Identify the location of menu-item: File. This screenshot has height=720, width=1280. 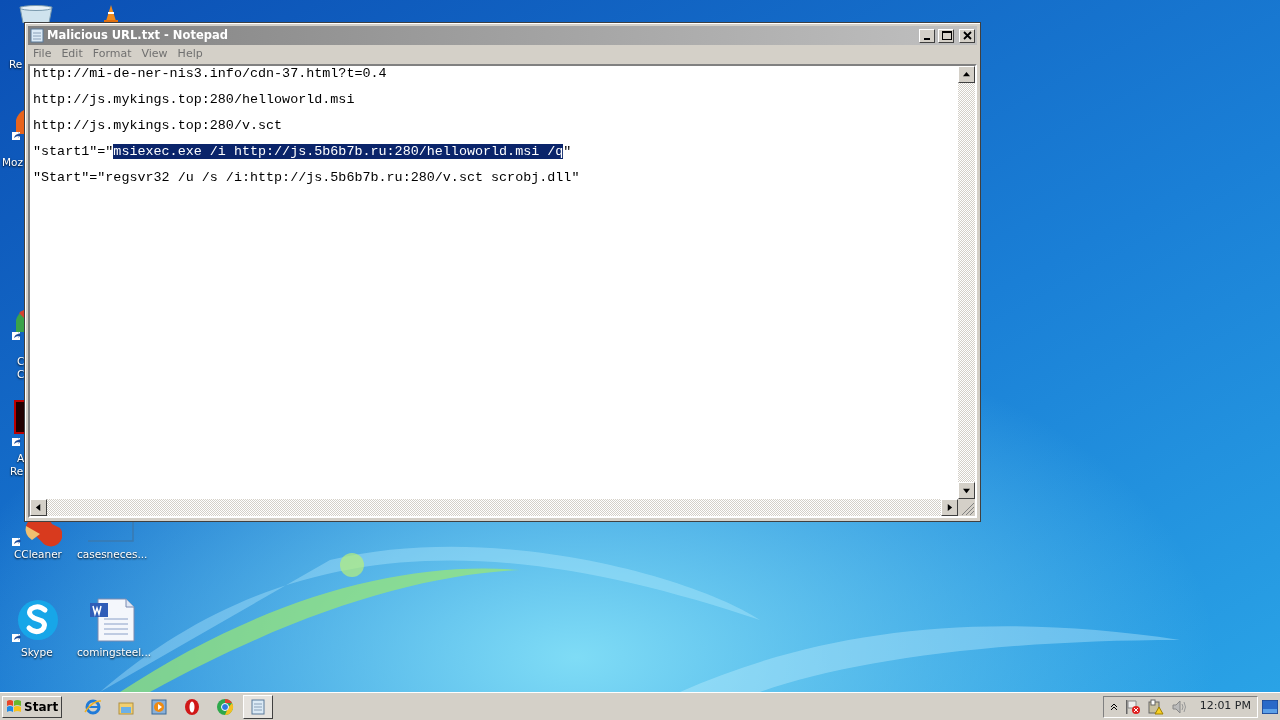
(42, 54).